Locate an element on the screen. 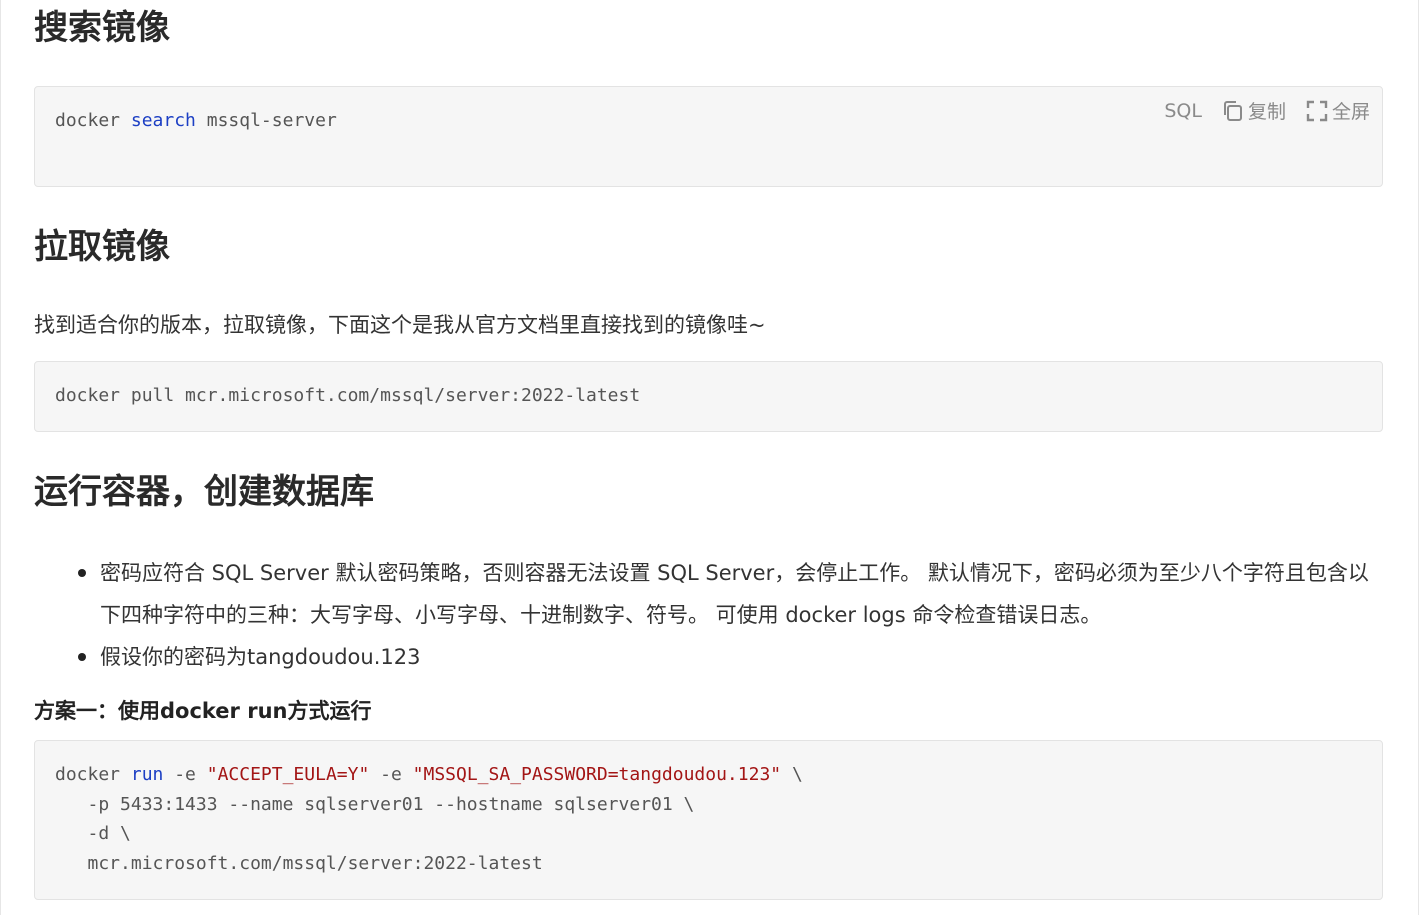 The image size is (1421, 915). code-token-cmd: docker is located at coordinates (88, 120).